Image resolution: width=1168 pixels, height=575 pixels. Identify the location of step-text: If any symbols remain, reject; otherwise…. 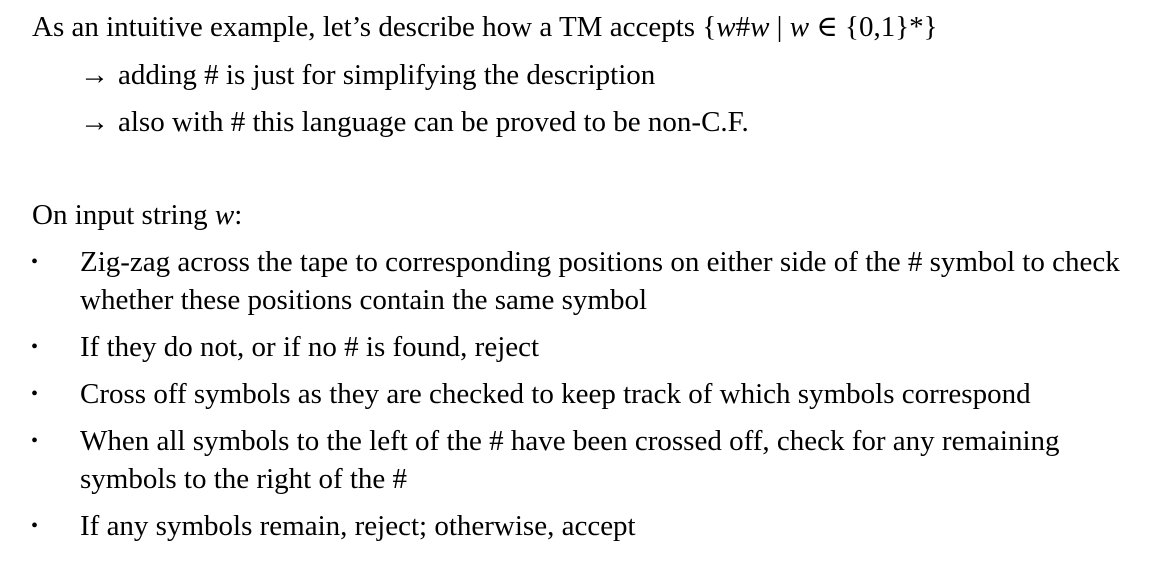
(358, 526).